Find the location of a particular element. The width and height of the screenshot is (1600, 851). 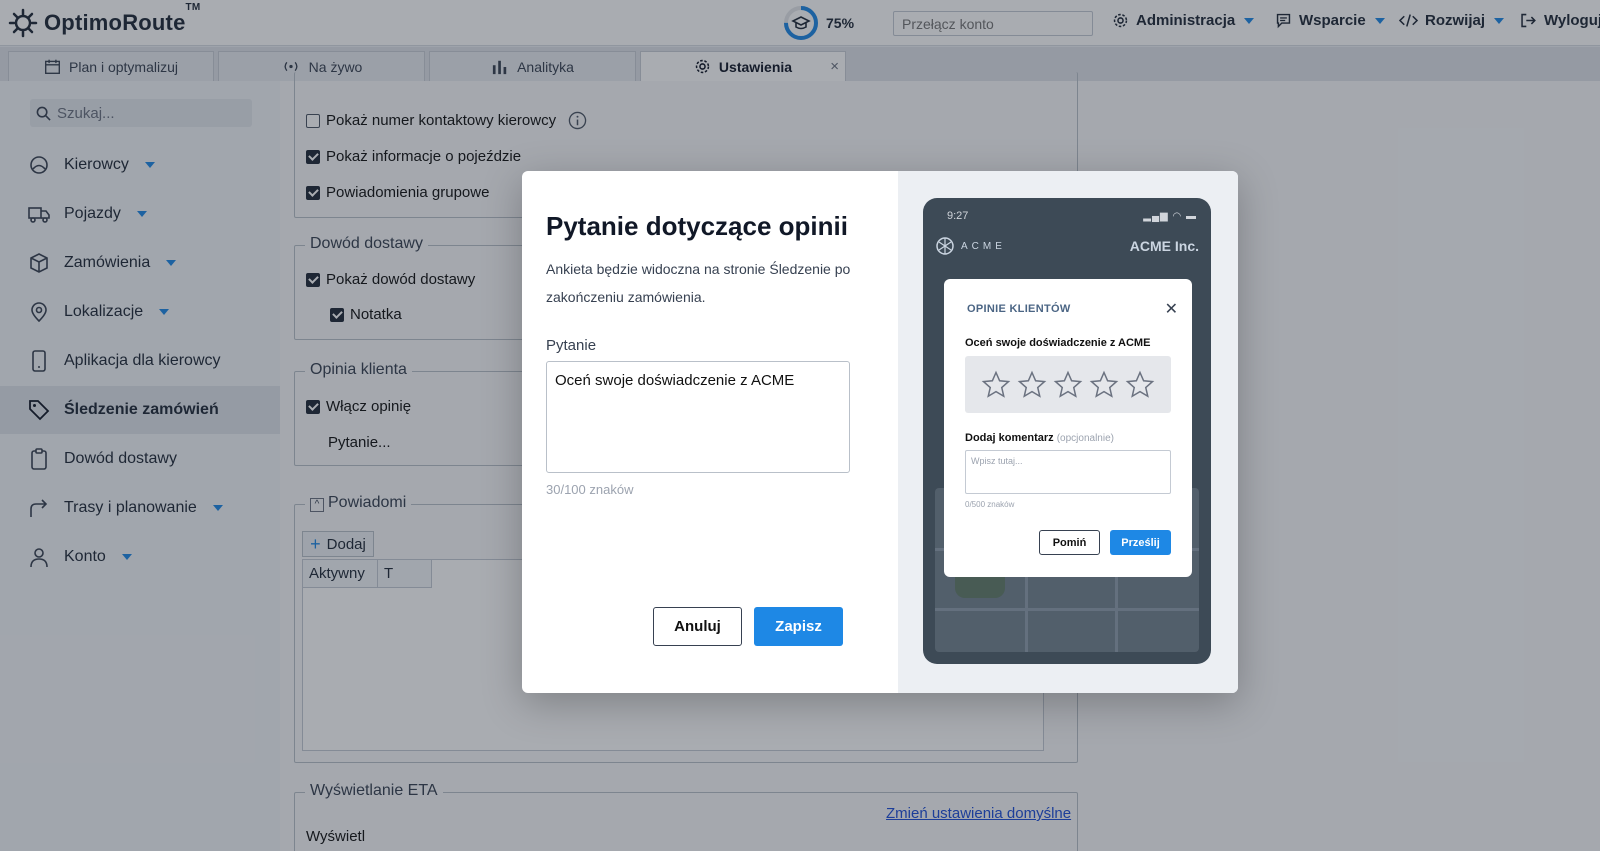

question-textarea: Oceń swoje doświadczenie z ACME is located at coordinates (698, 417).